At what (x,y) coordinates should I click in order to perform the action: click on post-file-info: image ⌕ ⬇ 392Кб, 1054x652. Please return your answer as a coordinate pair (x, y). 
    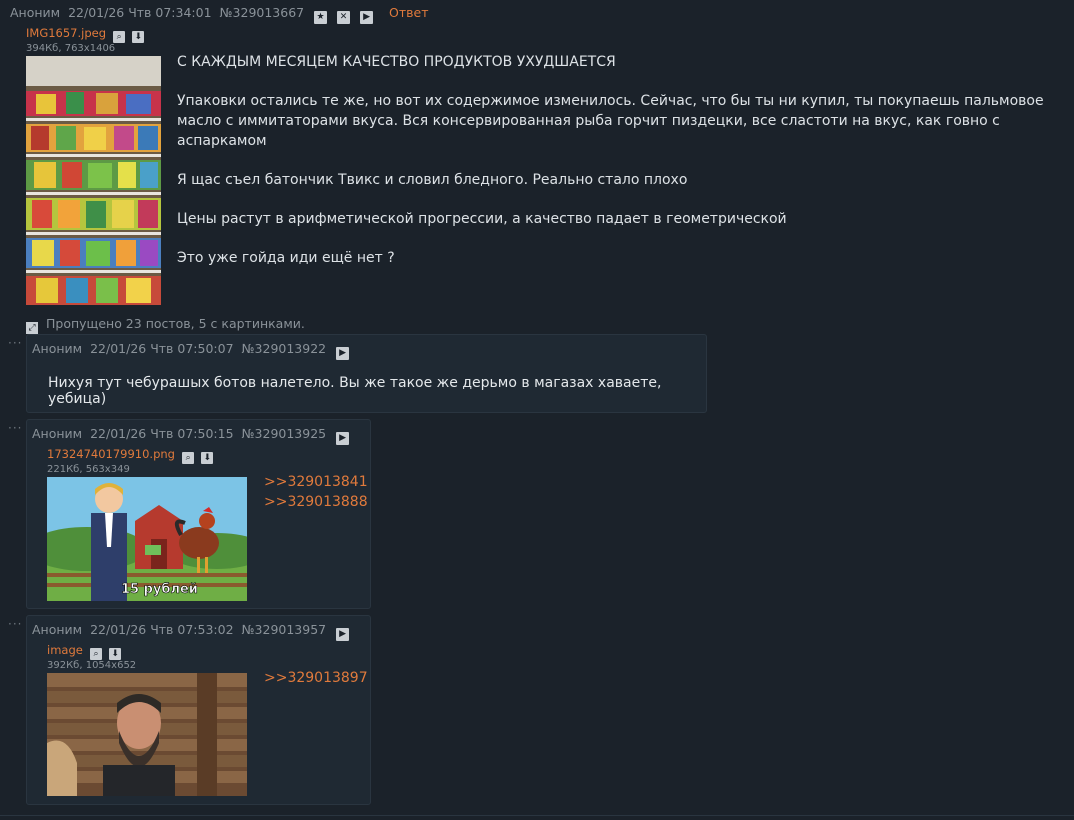
    Looking at the image, I should click on (91, 657).